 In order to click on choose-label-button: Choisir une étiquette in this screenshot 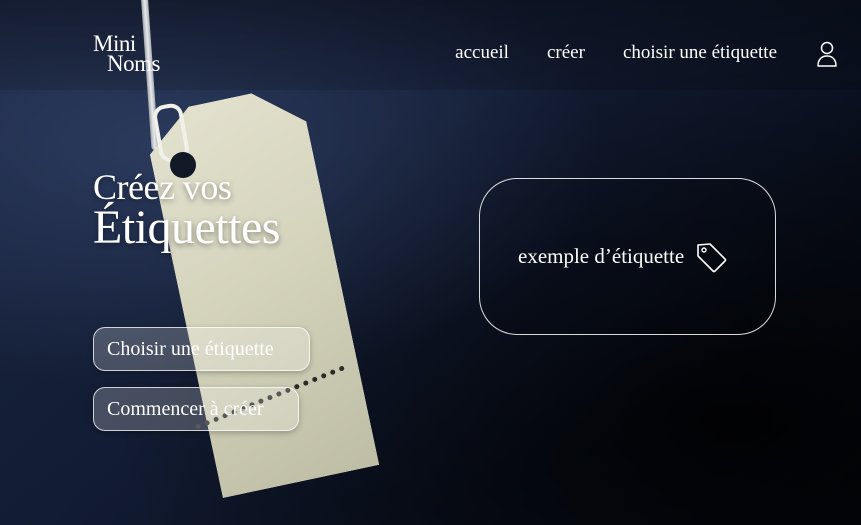, I will do `click(201, 349)`.